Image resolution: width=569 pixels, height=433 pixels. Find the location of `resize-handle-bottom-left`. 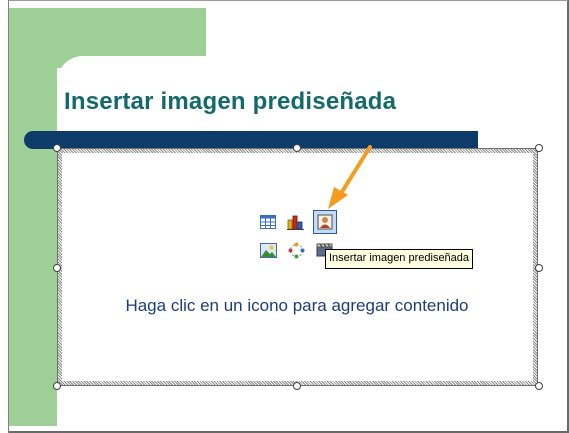

resize-handle-bottom-left is located at coordinates (57, 386).